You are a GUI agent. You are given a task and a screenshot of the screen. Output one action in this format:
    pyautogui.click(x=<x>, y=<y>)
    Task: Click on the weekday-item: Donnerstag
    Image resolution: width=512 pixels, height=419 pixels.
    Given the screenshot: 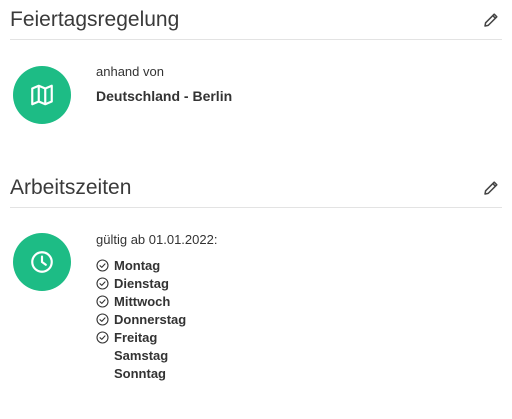 What is the action you would take?
    pyautogui.click(x=141, y=319)
    